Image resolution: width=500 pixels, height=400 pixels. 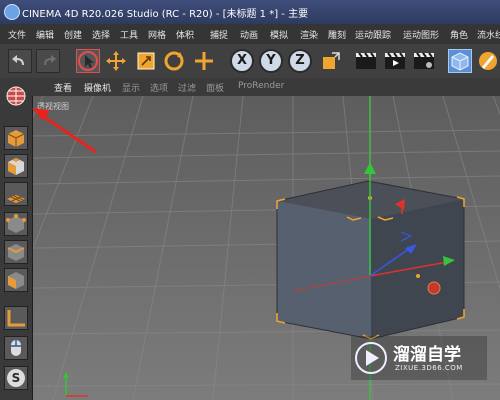 I want to click on axis-mode-button, so click(x=16, y=318).